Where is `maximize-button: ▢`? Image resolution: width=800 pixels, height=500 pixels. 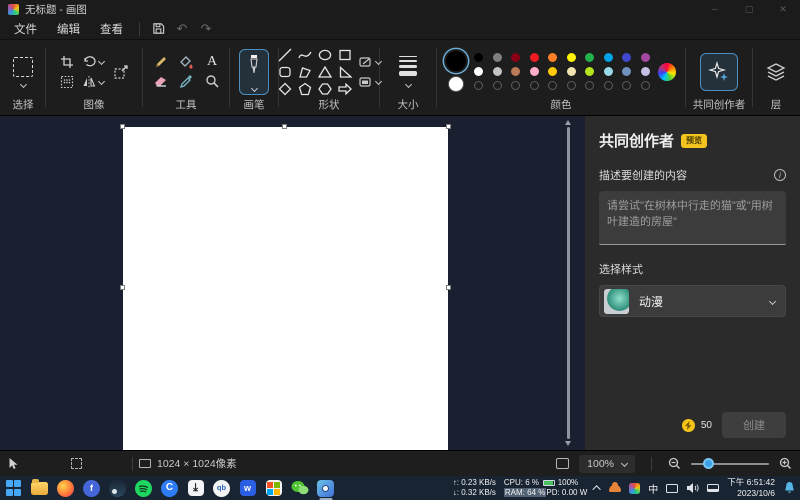
maximize-button: ▢ is located at coordinates (749, 9).